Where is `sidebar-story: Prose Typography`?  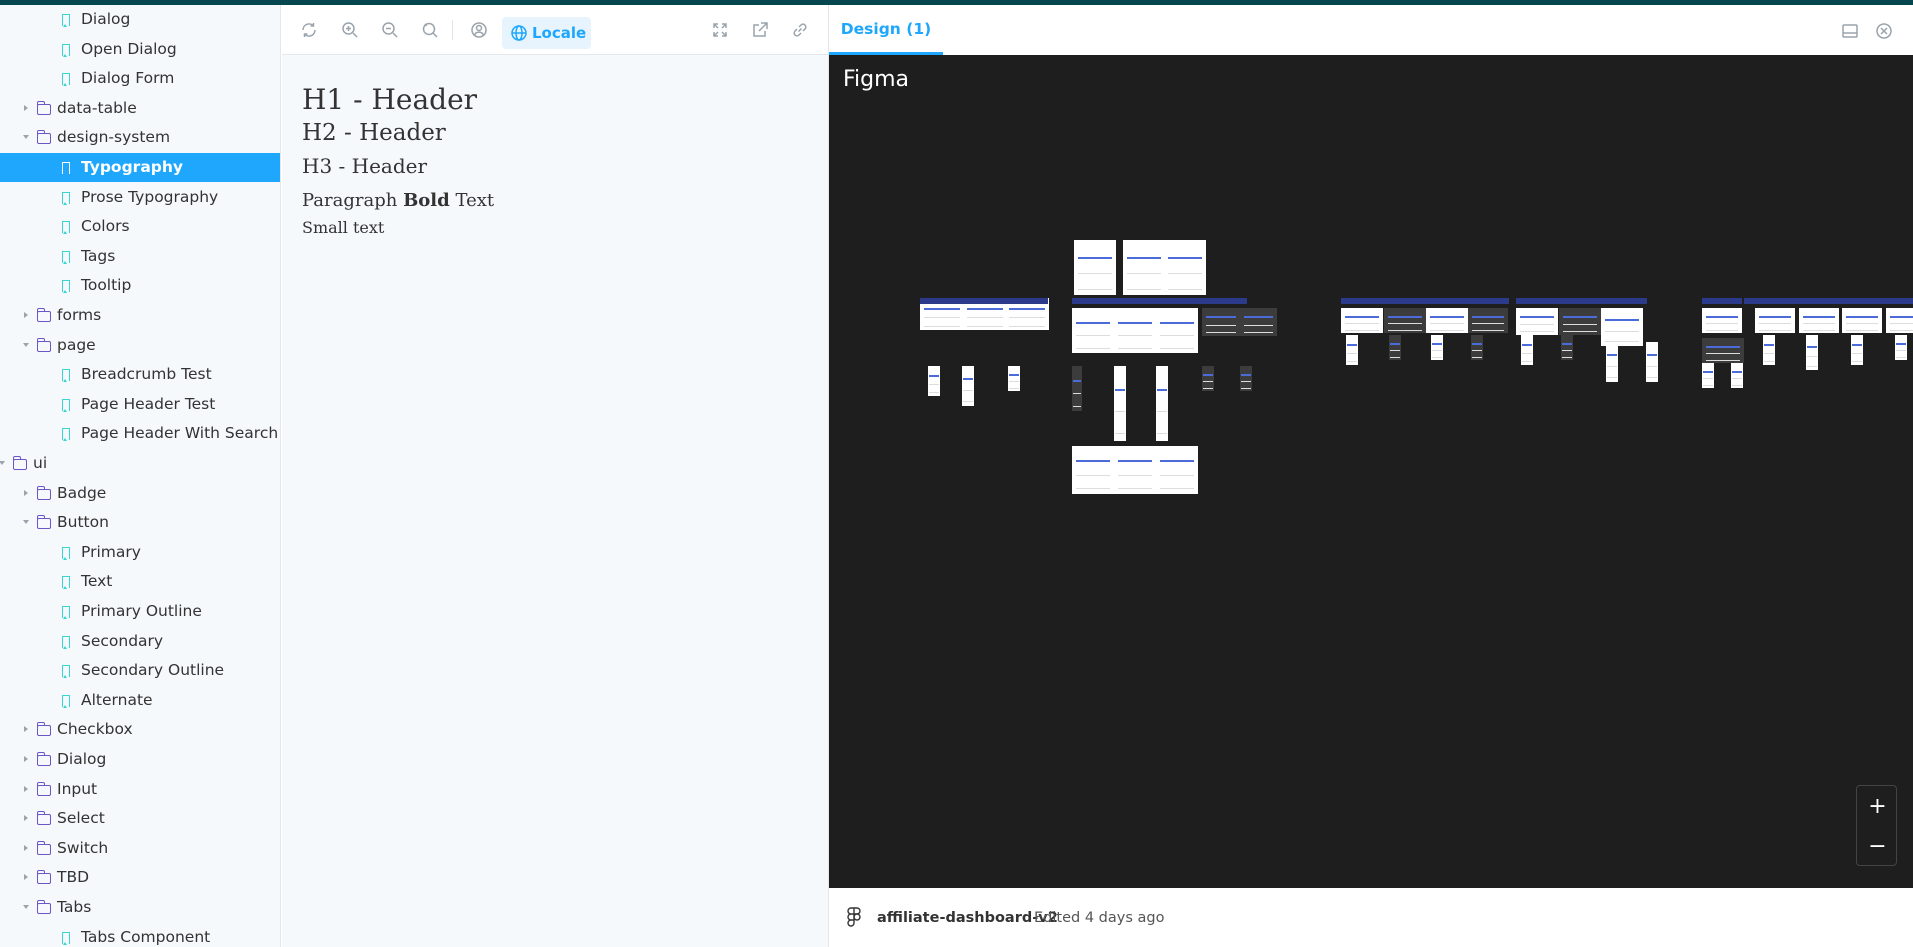
sidebar-story: Prose Typography is located at coordinates (140, 197).